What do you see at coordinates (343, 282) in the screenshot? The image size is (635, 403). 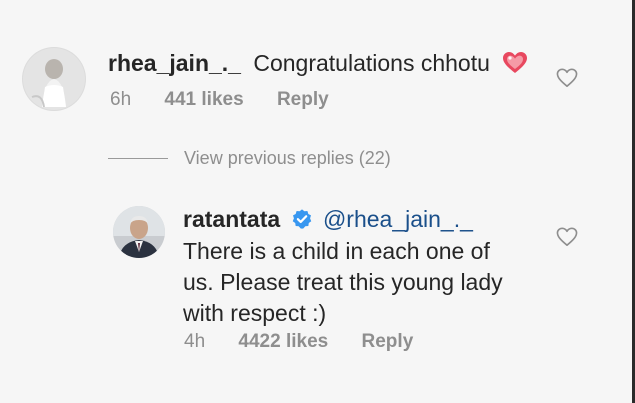 I see `comment-text-line: us. Please treat this young lady` at bounding box center [343, 282].